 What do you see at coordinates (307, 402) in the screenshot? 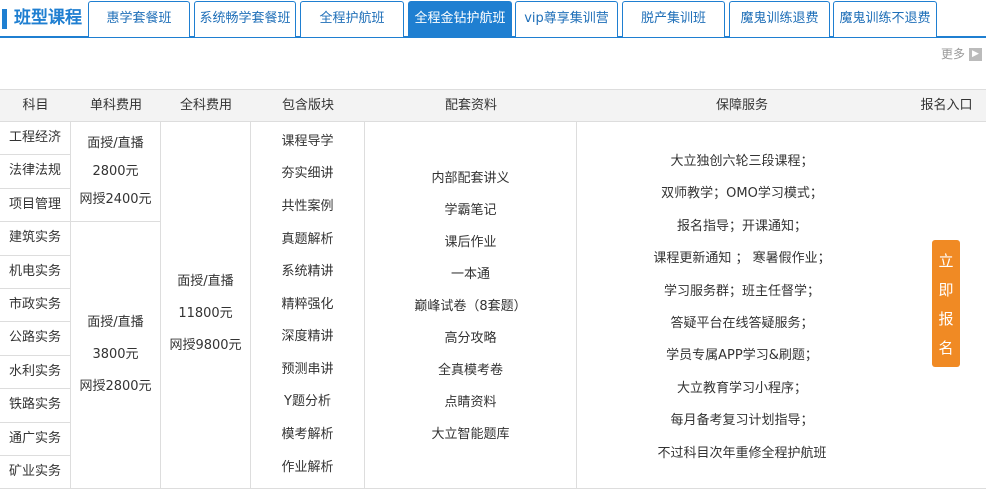
I see `module-item: Y题分析` at bounding box center [307, 402].